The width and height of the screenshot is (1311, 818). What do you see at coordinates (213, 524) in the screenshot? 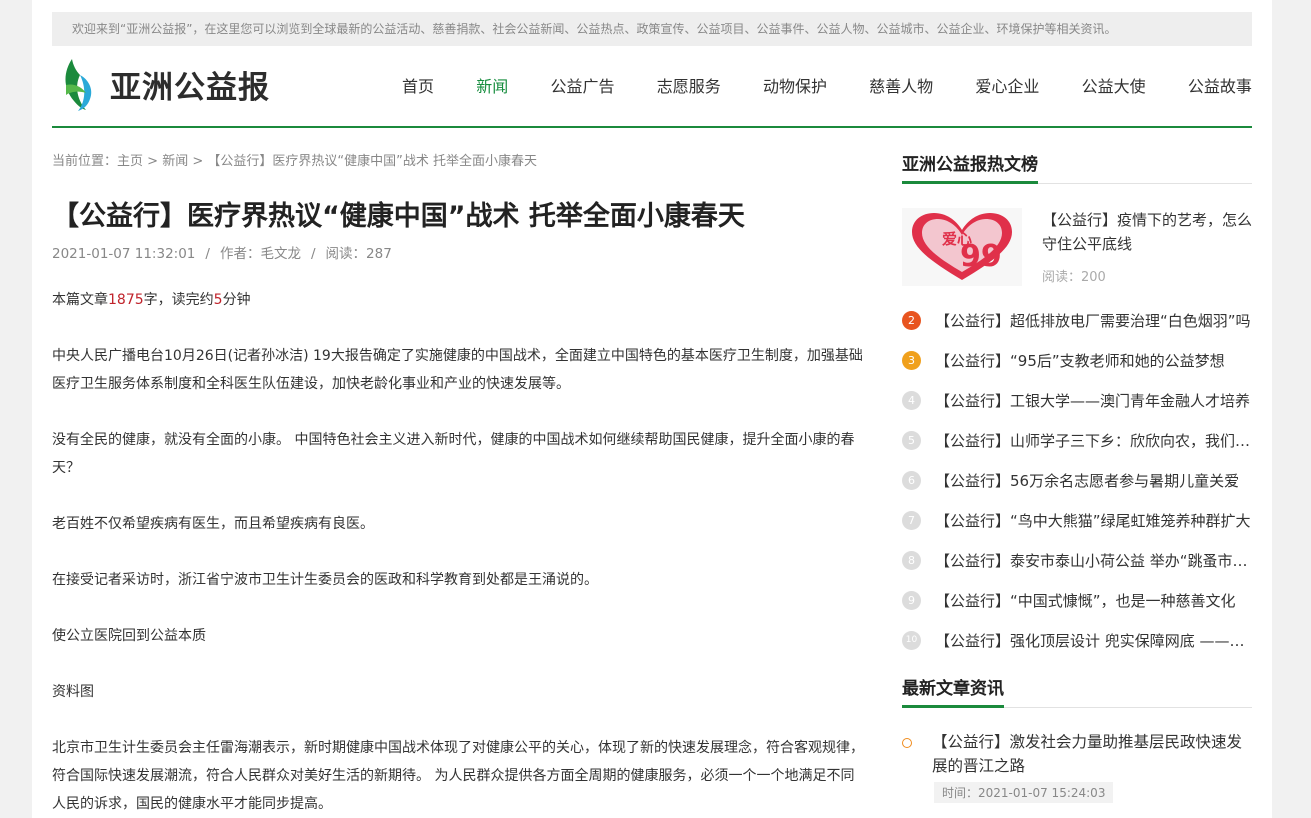
I see `article-paragraph: 老百姓不仅希望疾病有医生，而且希望疾病有良医。` at bounding box center [213, 524].